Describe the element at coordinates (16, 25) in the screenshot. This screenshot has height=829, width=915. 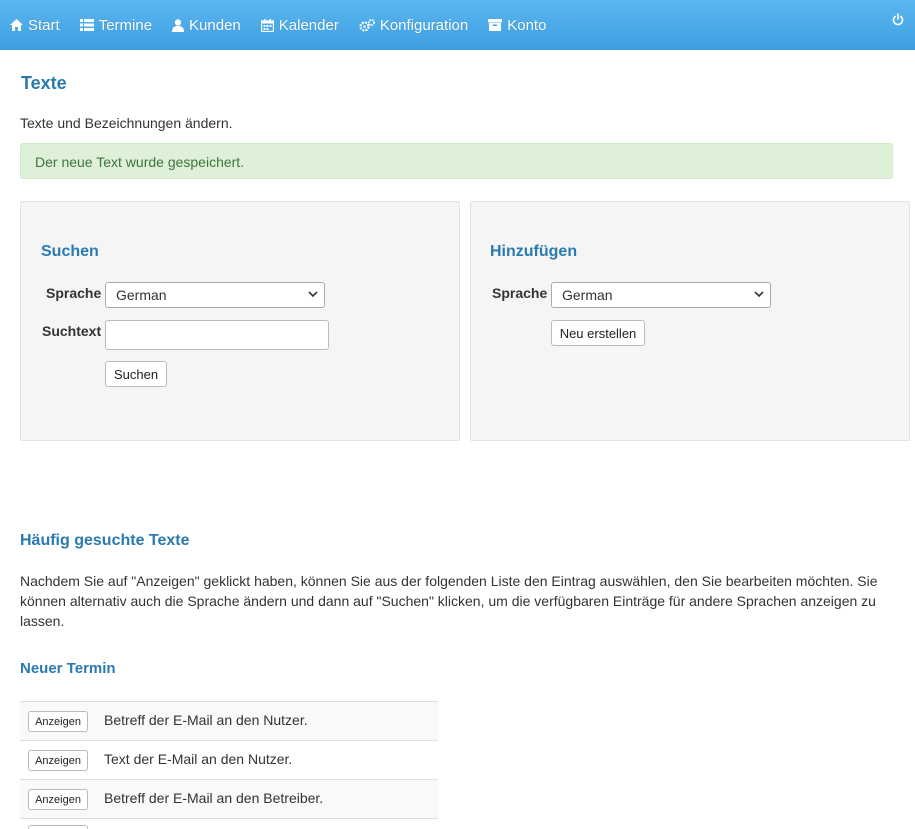
I see `home-icon` at that location.